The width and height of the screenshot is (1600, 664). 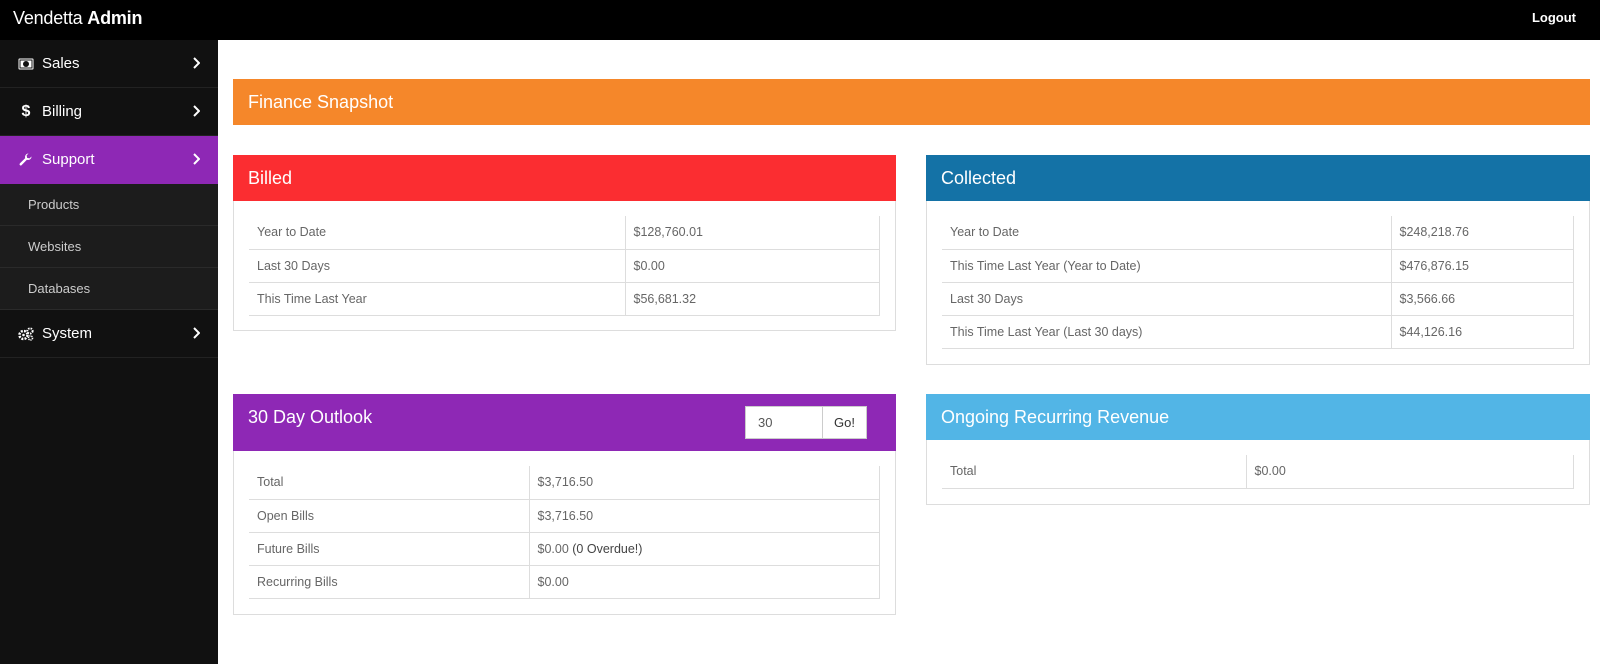 I want to click on table-row: Year to Date $128,760.01, so click(x=564, y=233).